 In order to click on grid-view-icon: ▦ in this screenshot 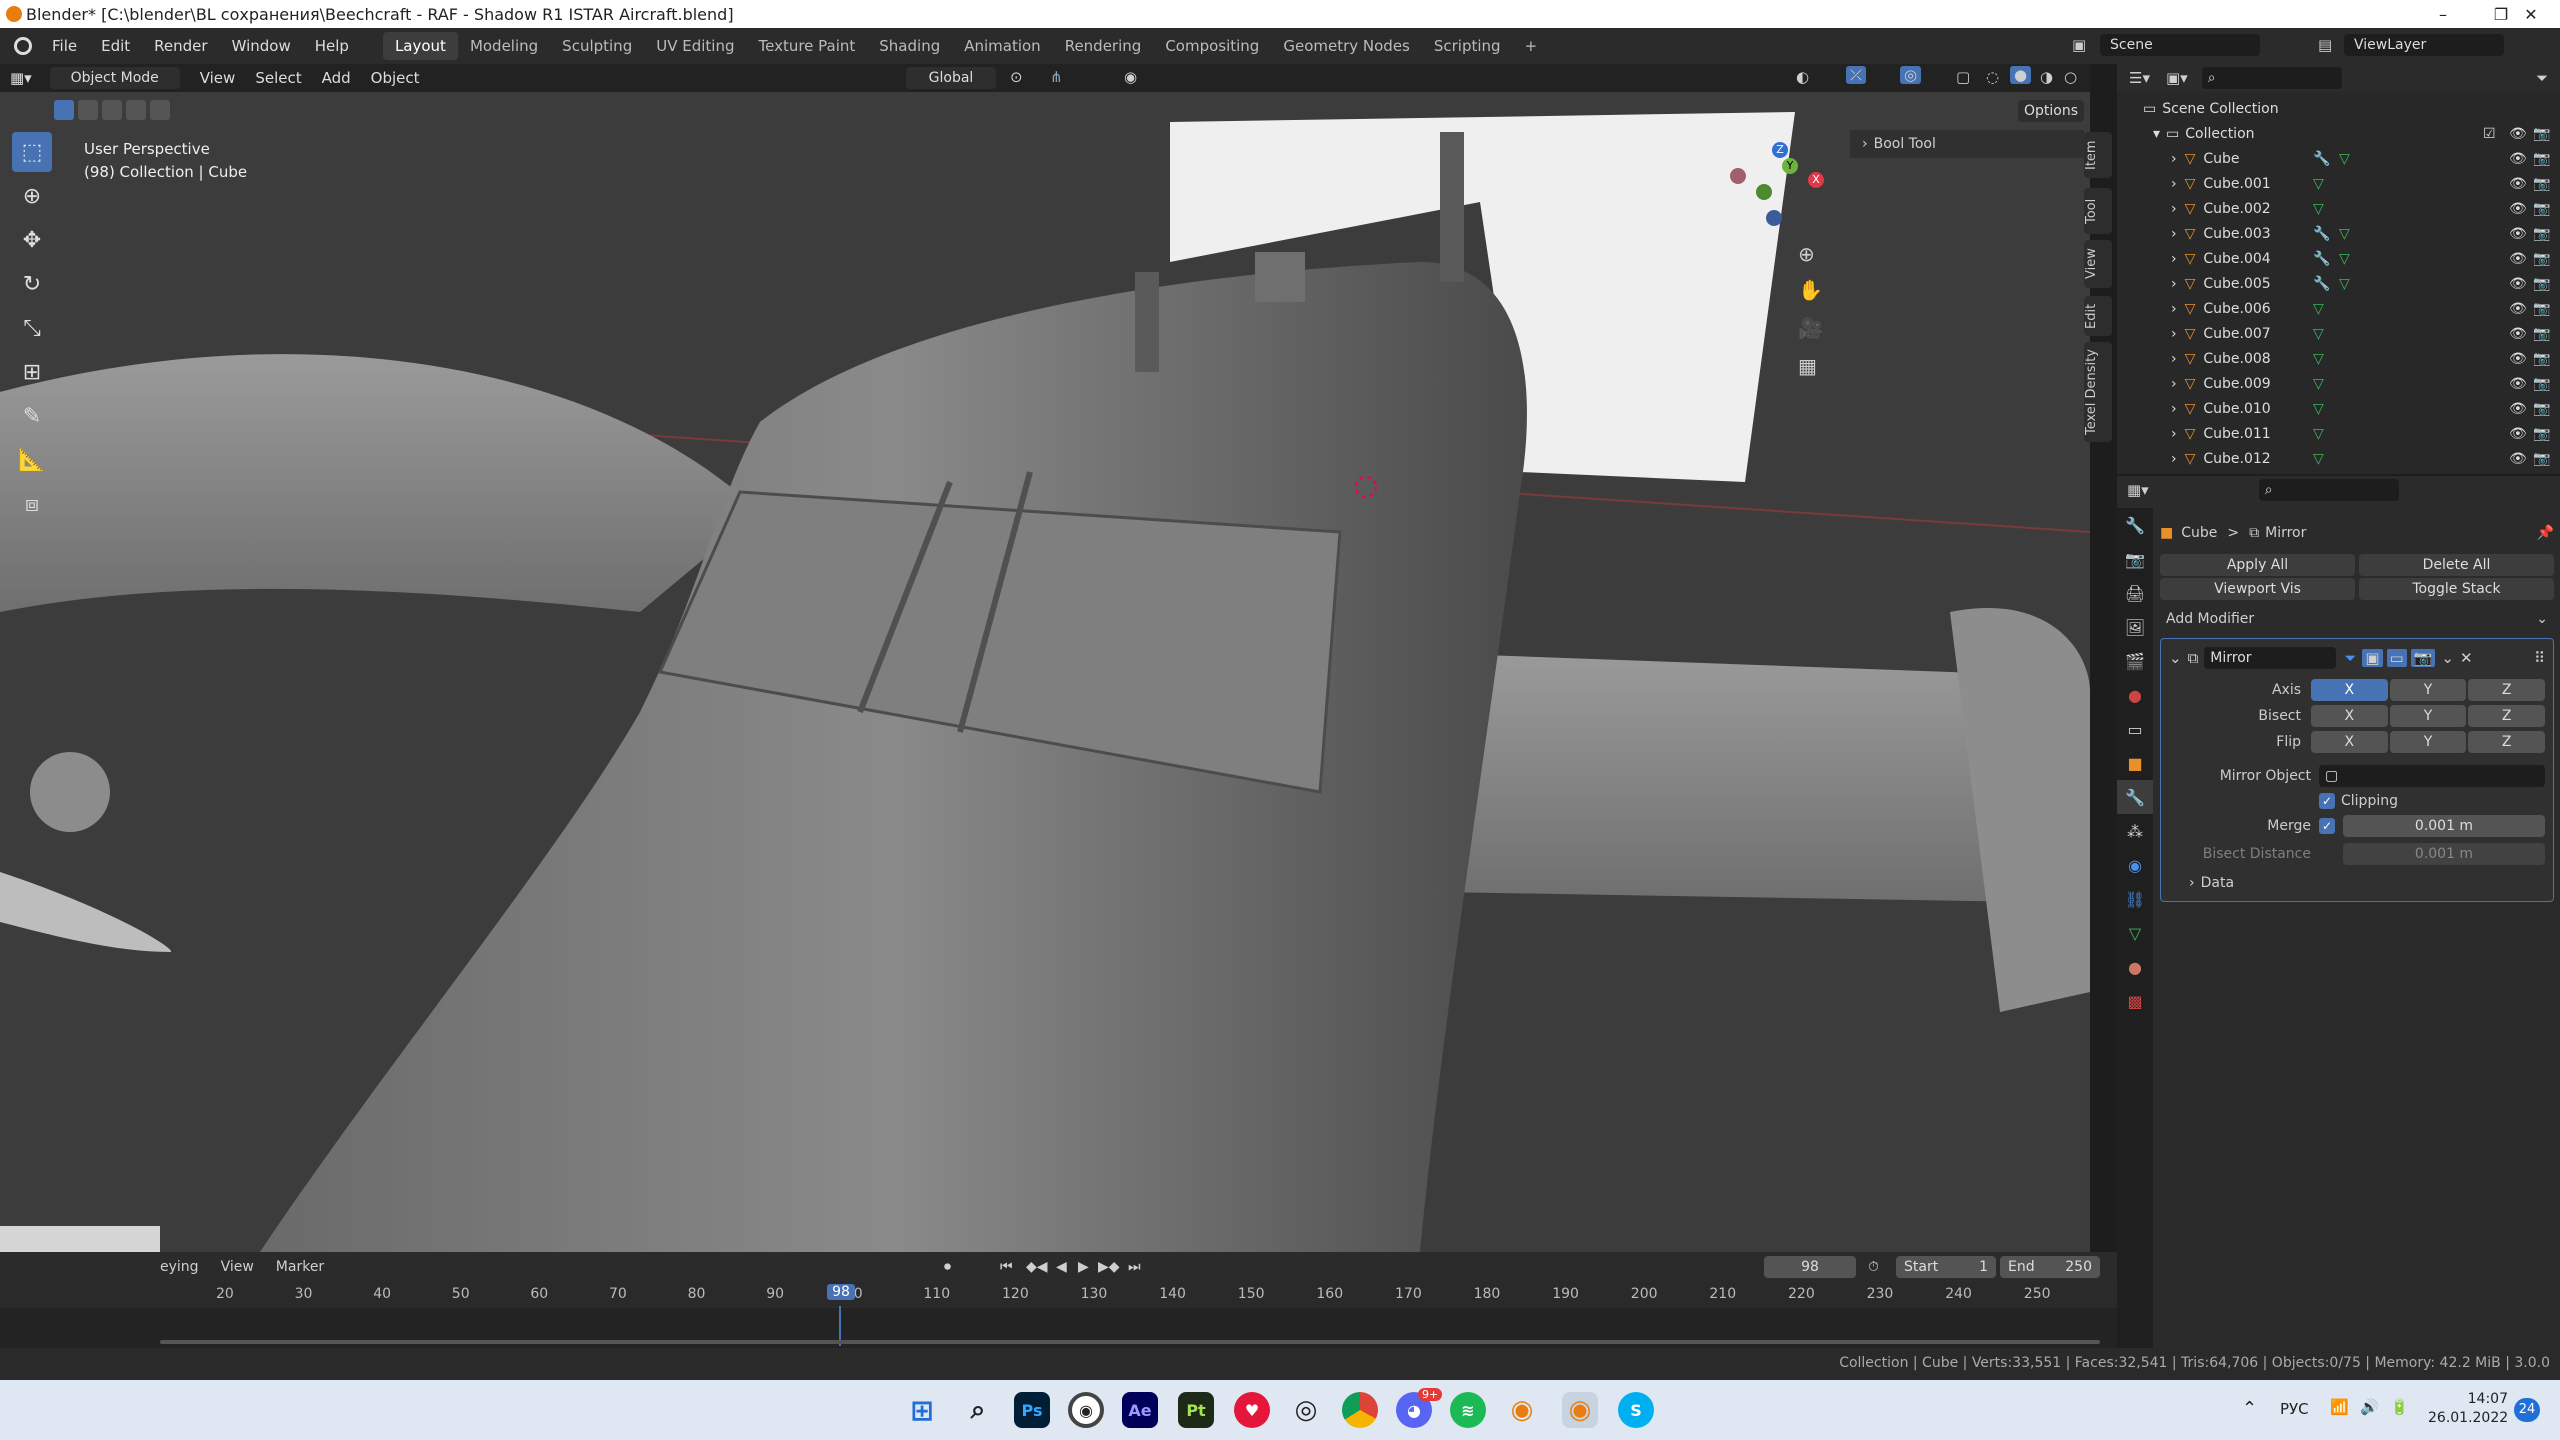, I will do `click(1807, 366)`.